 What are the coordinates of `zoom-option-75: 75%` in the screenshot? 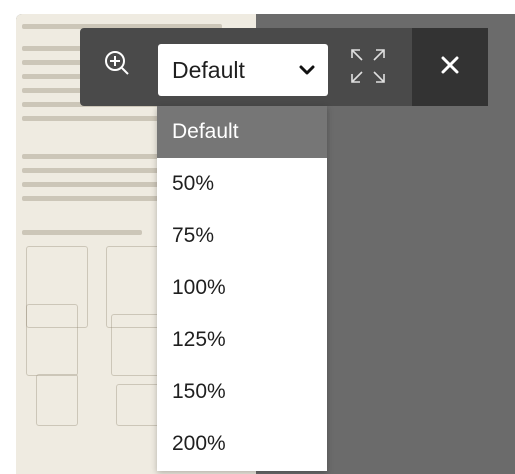 It's located at (242, 236).